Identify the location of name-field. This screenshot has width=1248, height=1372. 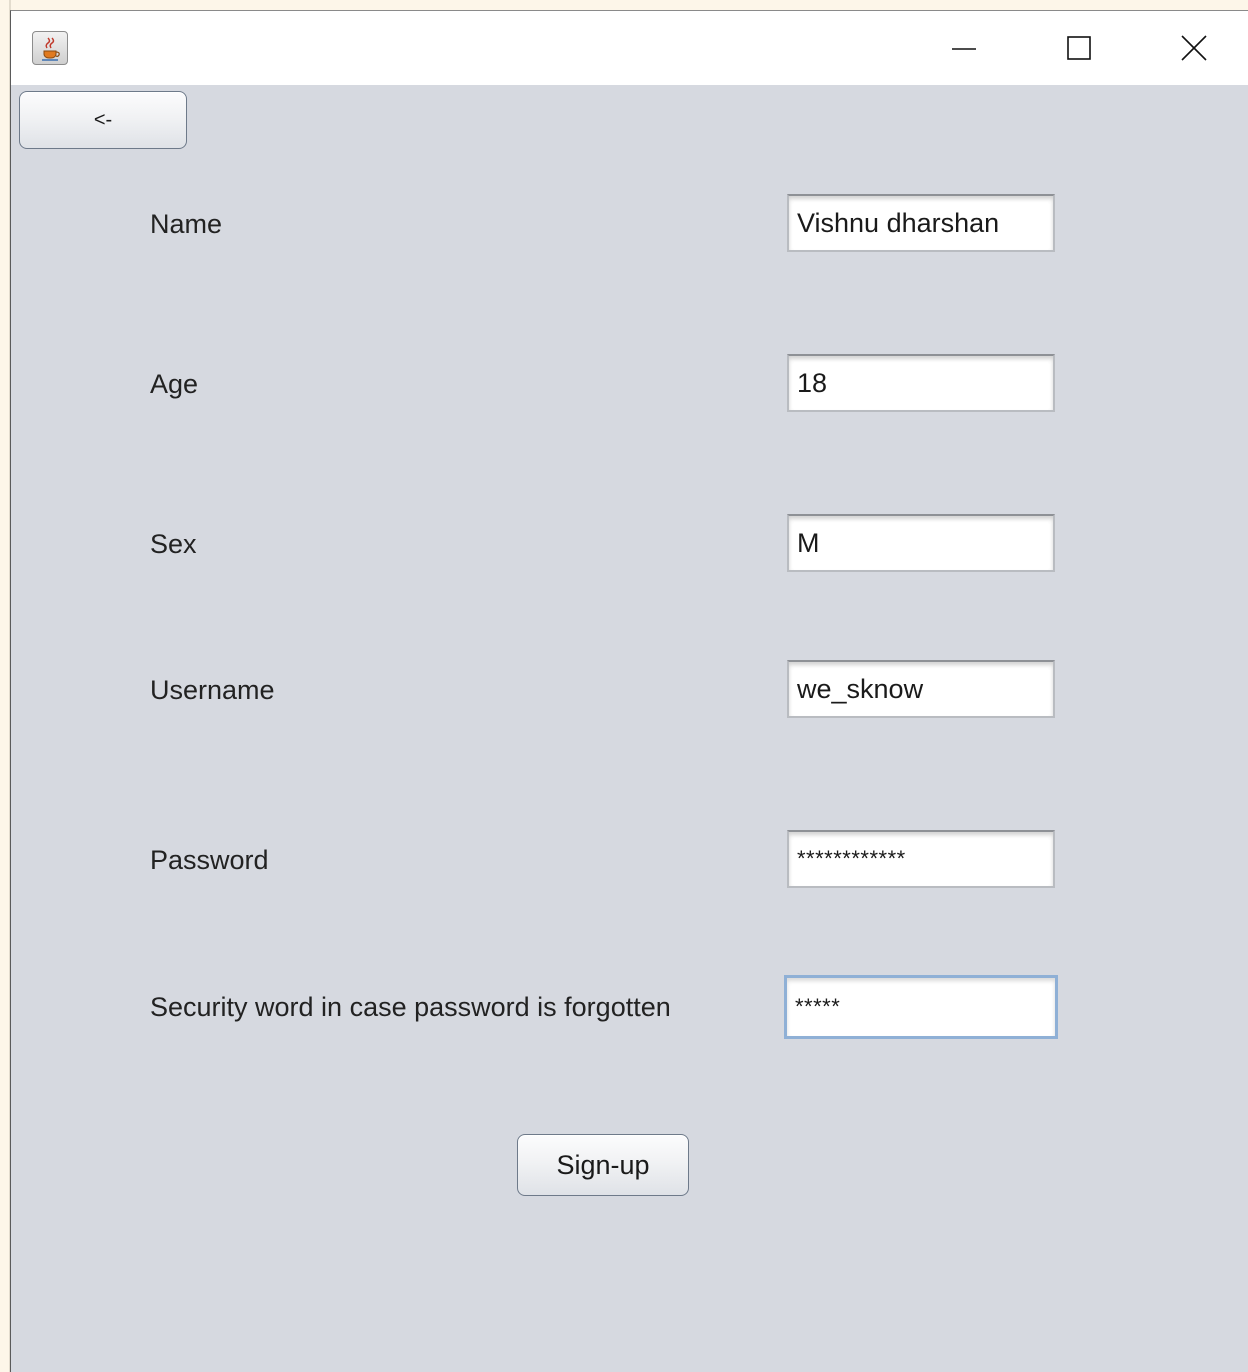
(921, 223).